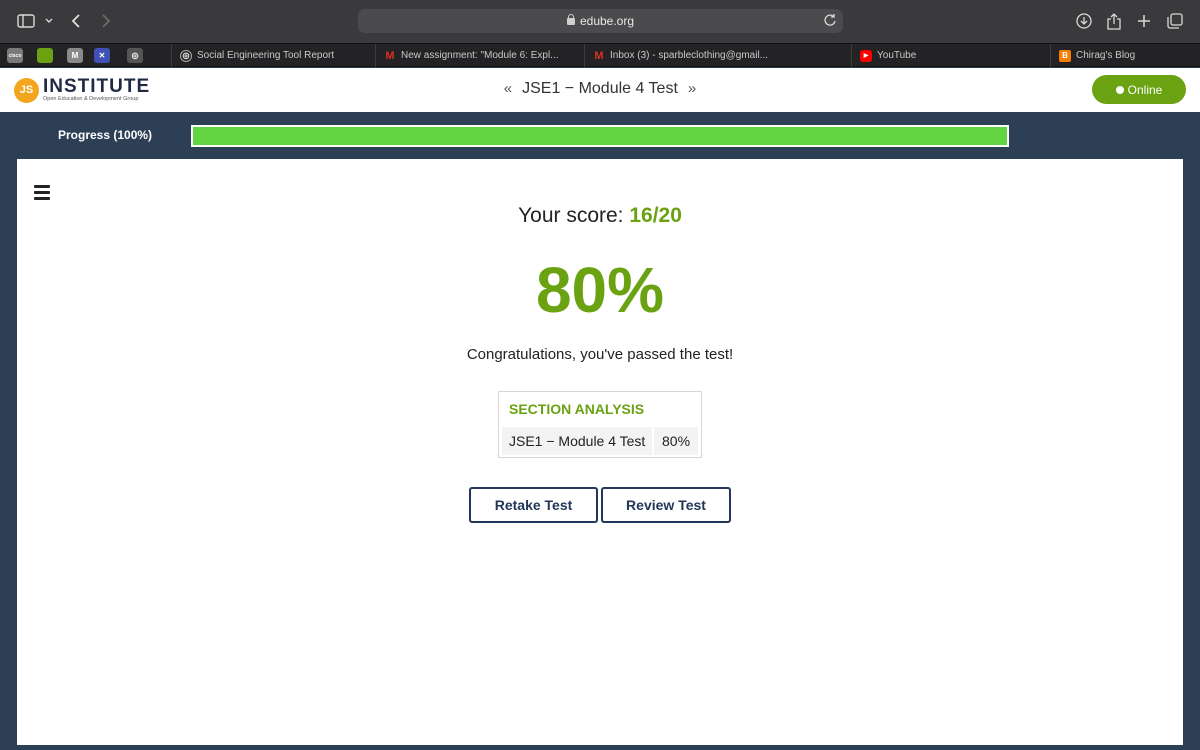 This screenshot has width=1200, height=750. I want to click on score-value: 16/20, so click(655, 215).